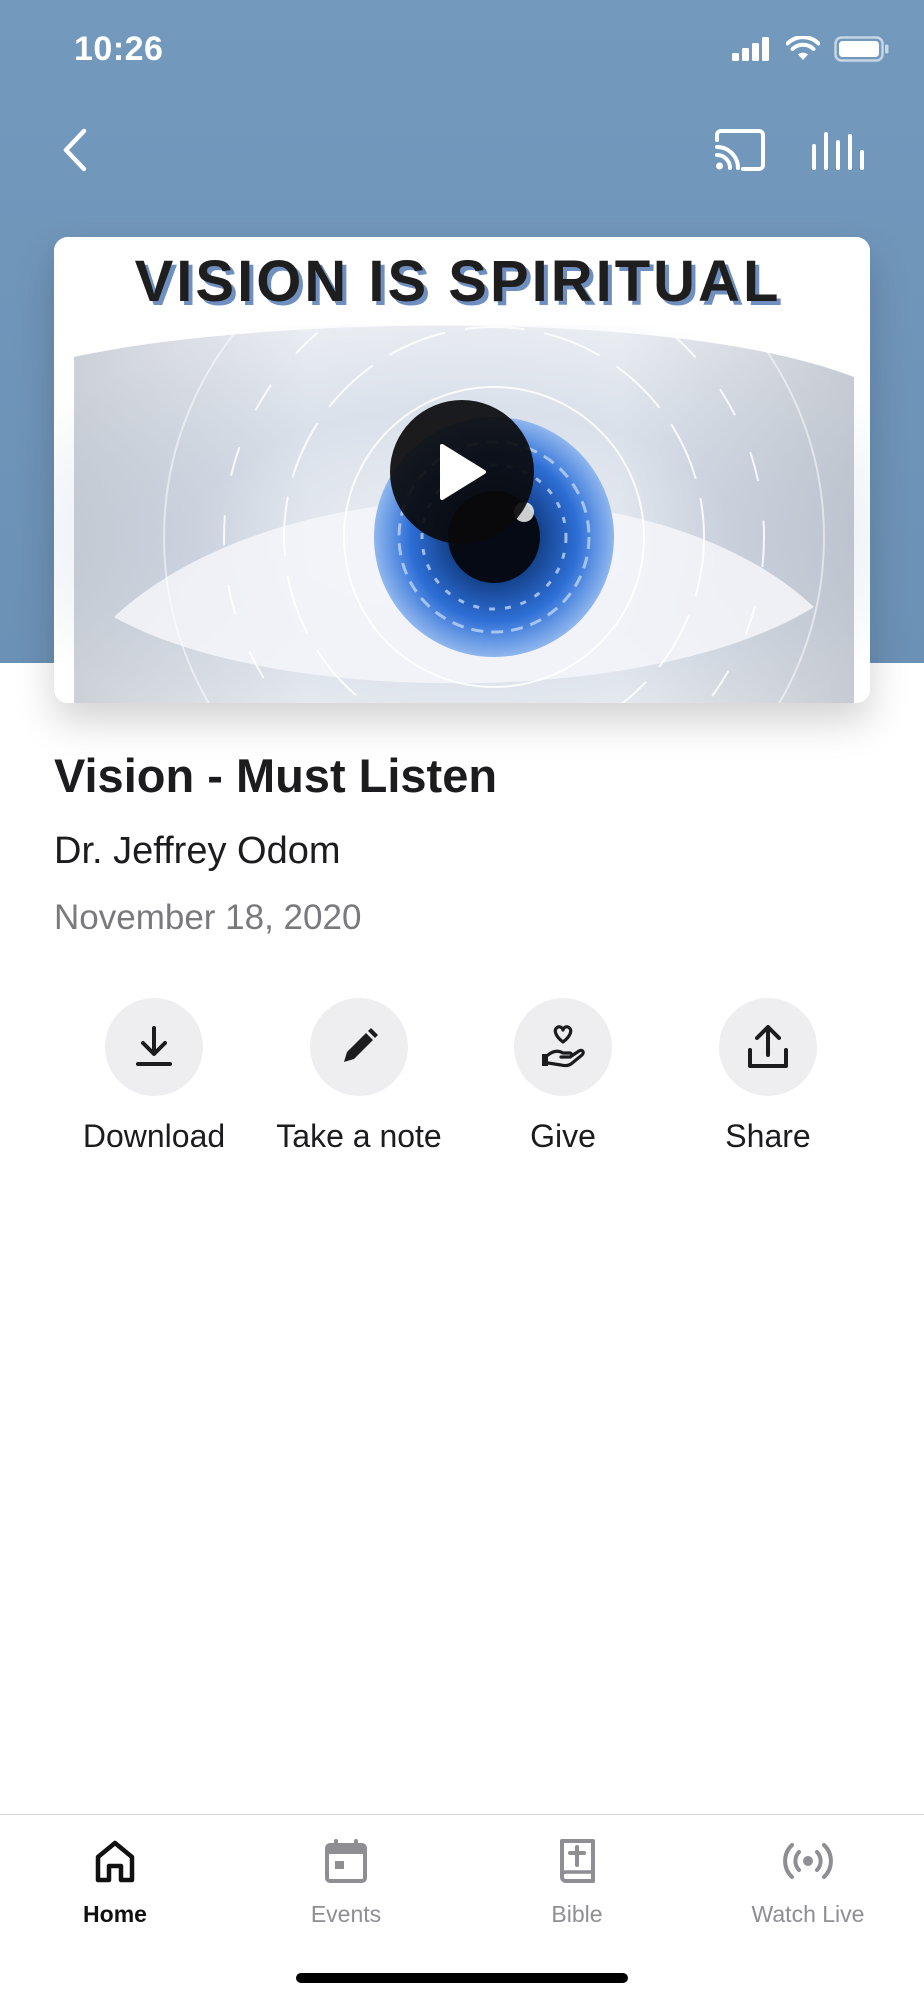 Image resolution: width=924 pixels, height=2000 pixels. I want to click on tab-home-label: Home, so click(115, 1914).